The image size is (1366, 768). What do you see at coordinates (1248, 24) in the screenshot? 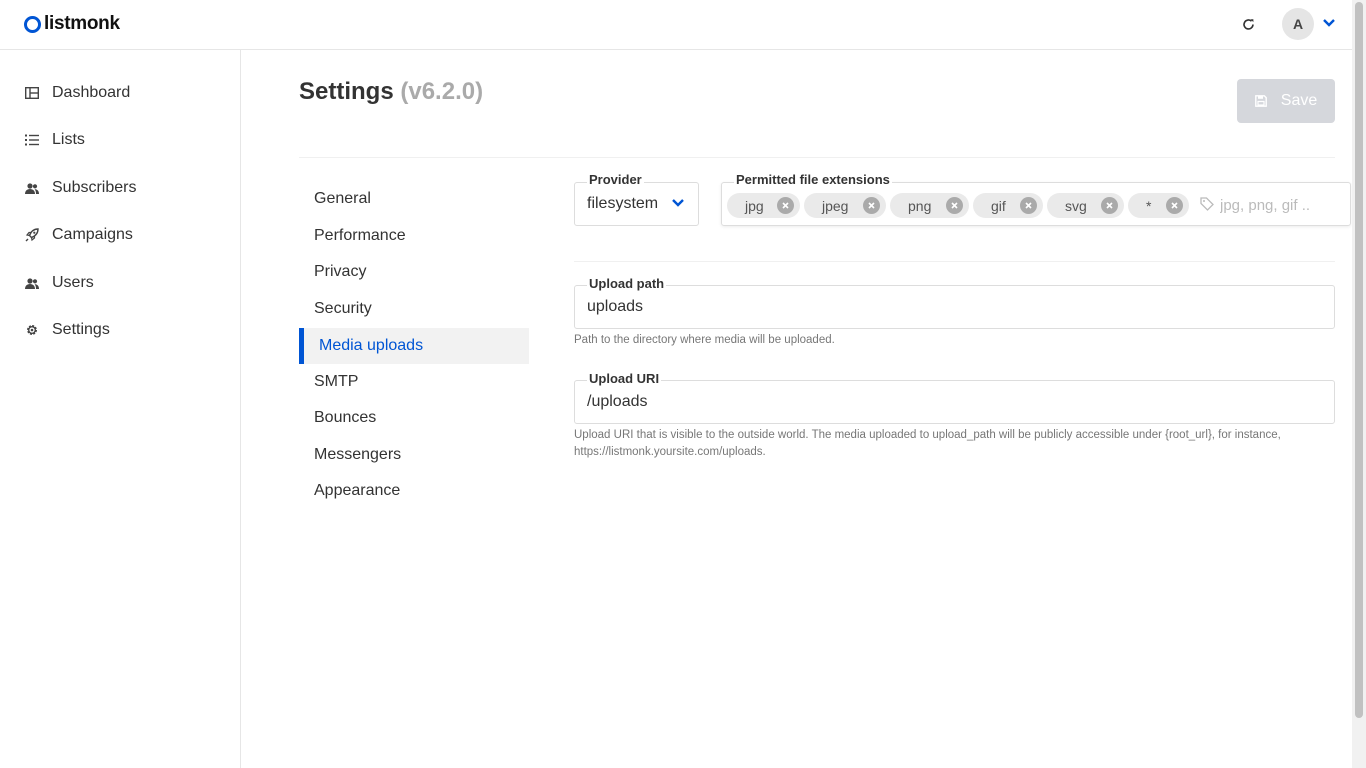
I see `refresh-icon` at bounding box center [1248, 24].